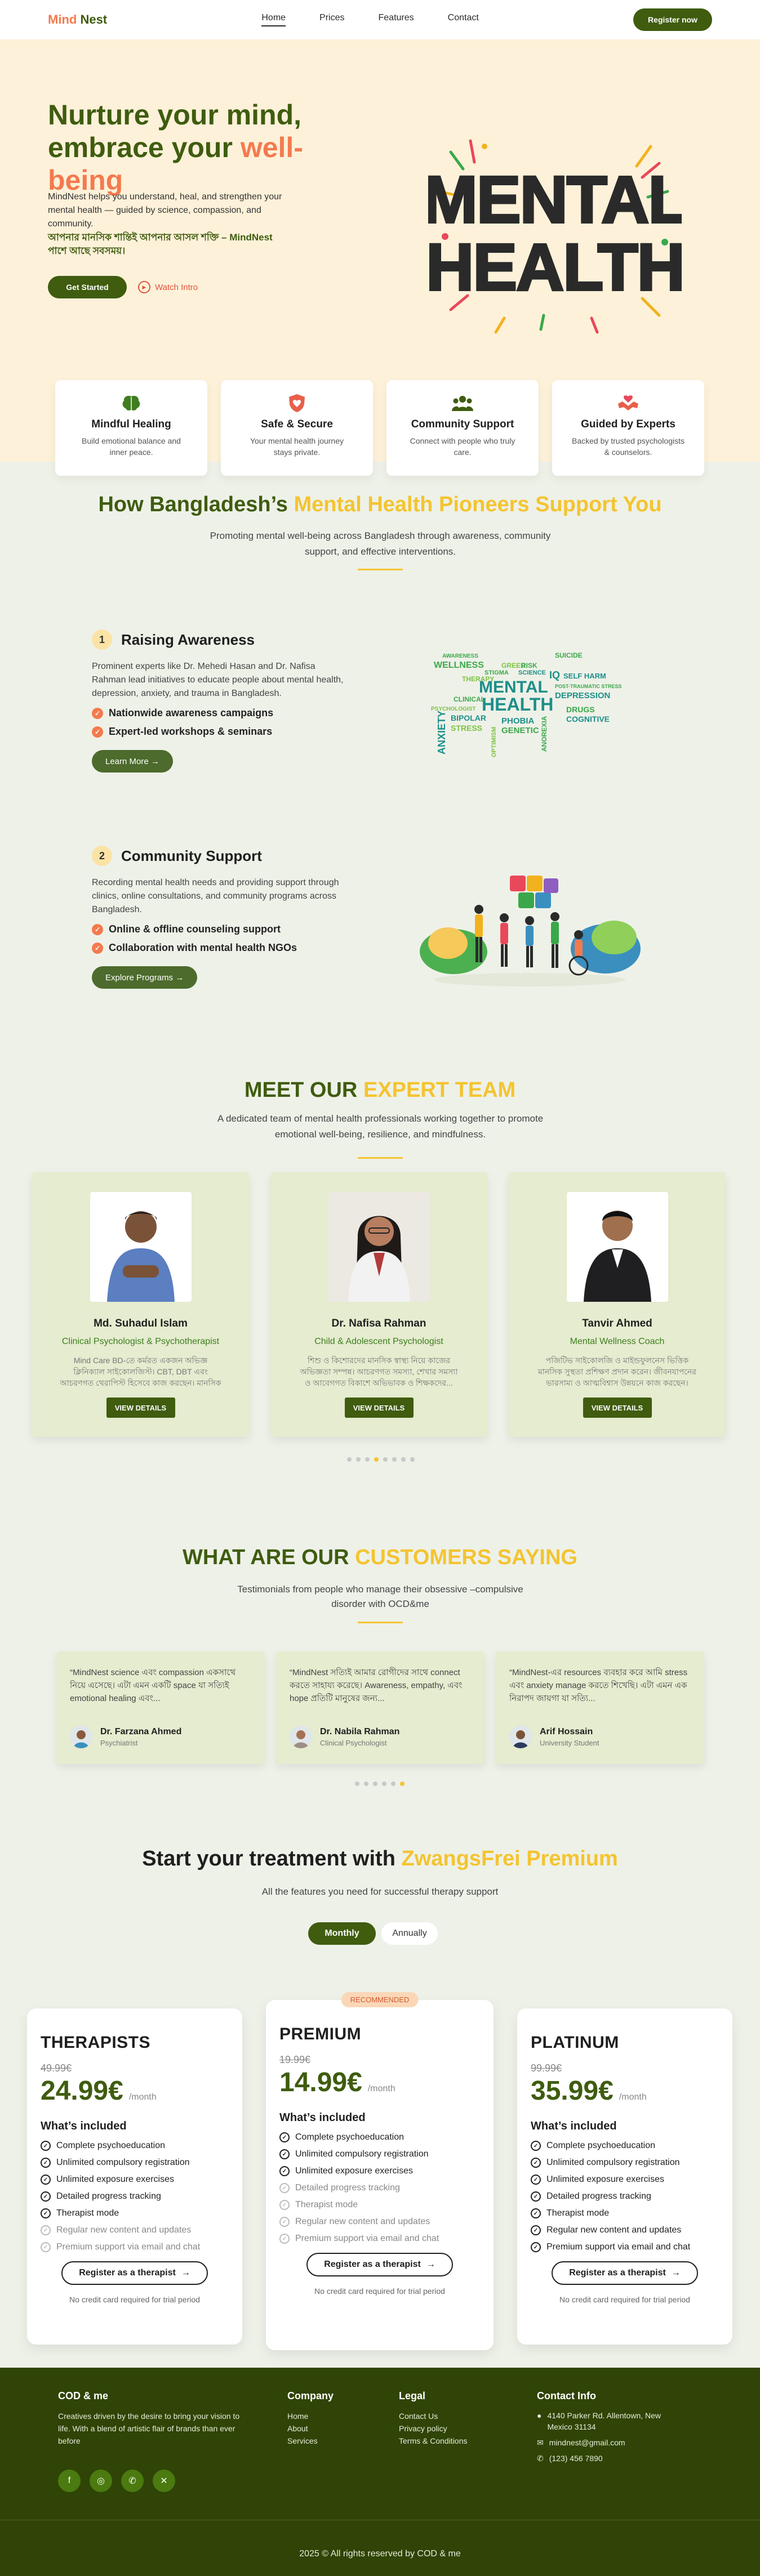  Describe the element at coordinates (320, 2034) in the screenshot. I see `plan-name: PREMIUM` at that location.